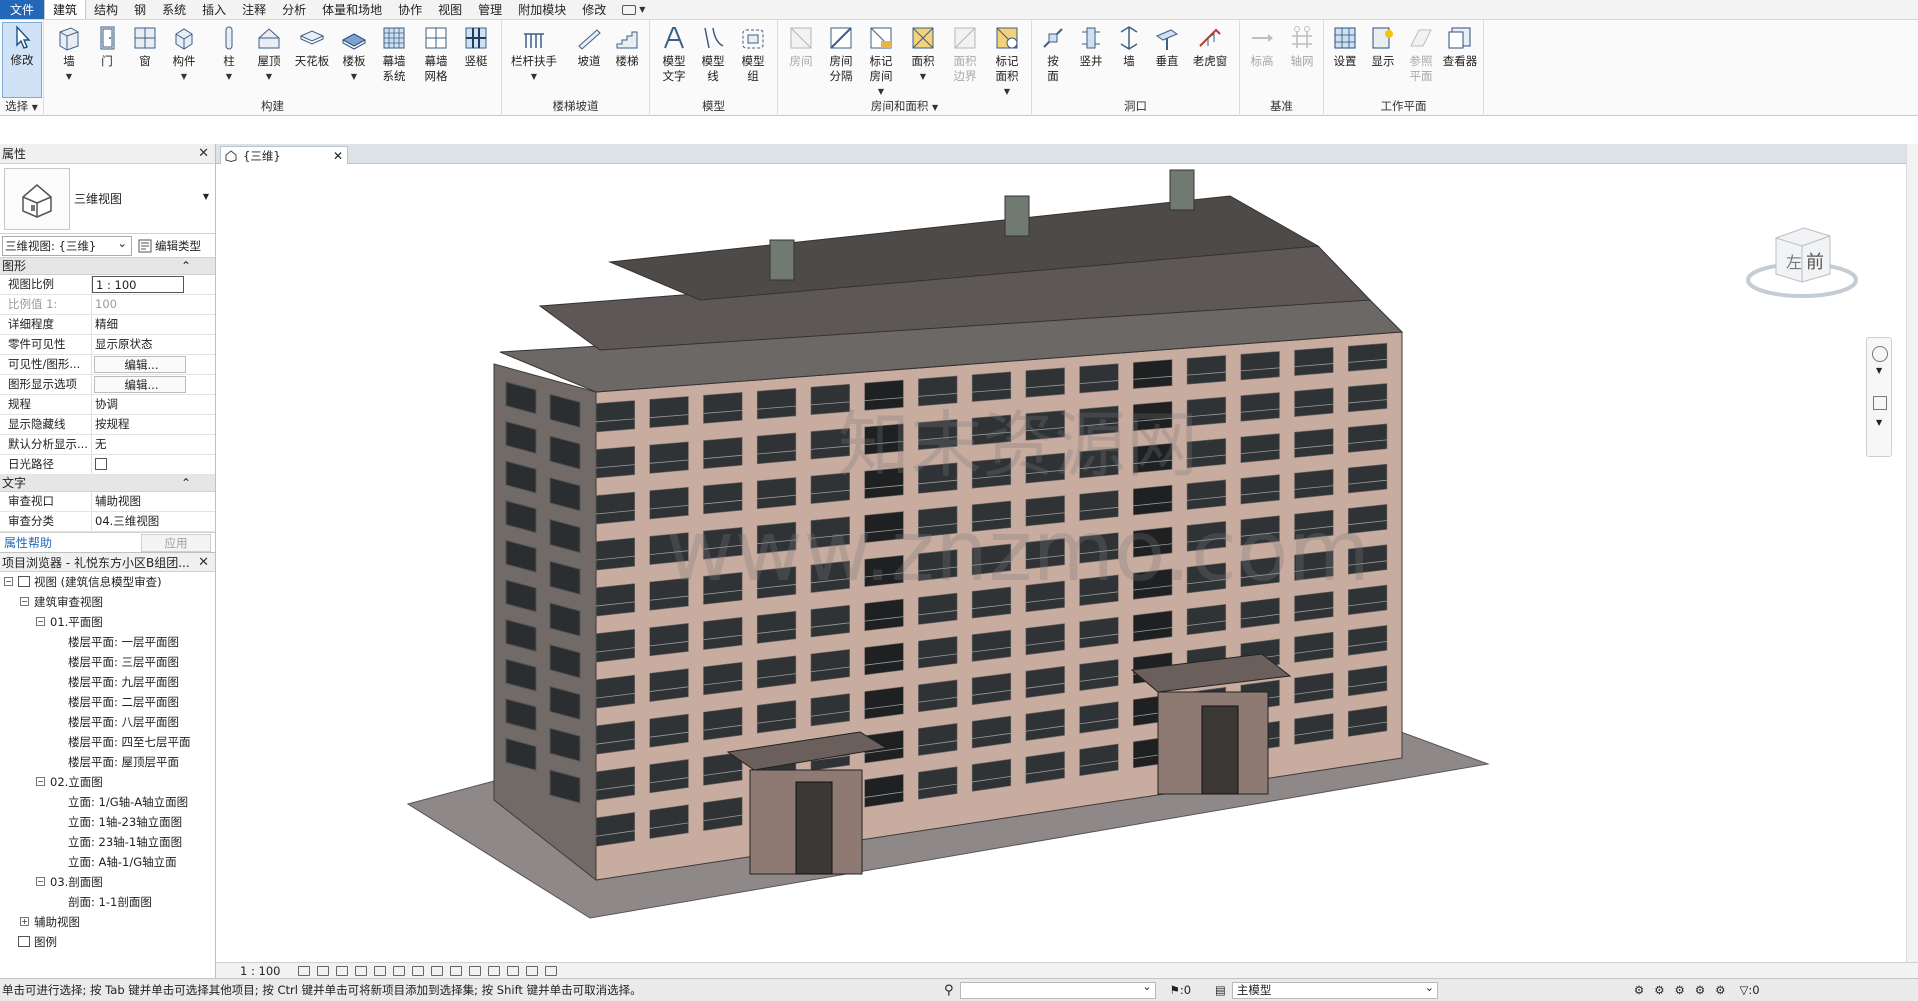  Describe the element at coordinates (881, 61) in the screenshot. I see `tag-room-button: 标记 房间 ▼` at that location.